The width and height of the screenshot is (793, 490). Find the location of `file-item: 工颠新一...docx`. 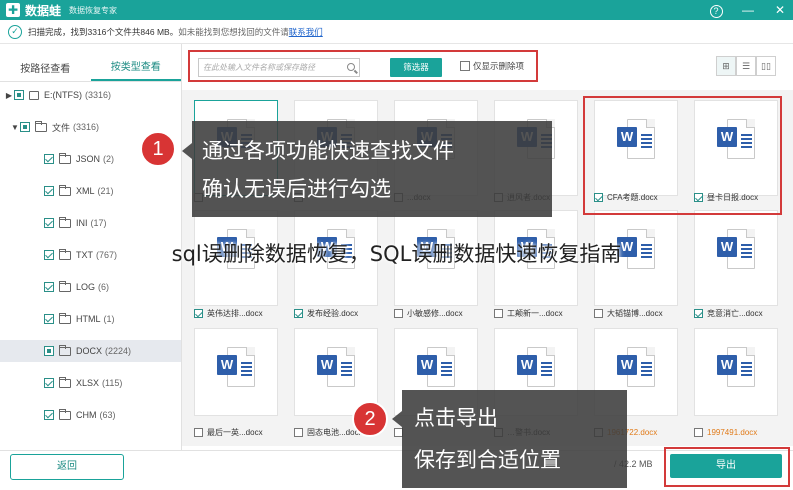

file-item: 工颠新一...docx is located at coordinates (536, 313).